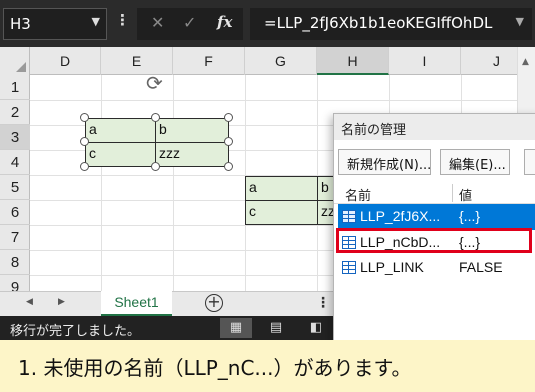 Image resolution: width=535 pixels, height=392 pixels. Describe the element at coordinates (15, 283) in the screenshot. I see `row-header-9: 9` at that location.